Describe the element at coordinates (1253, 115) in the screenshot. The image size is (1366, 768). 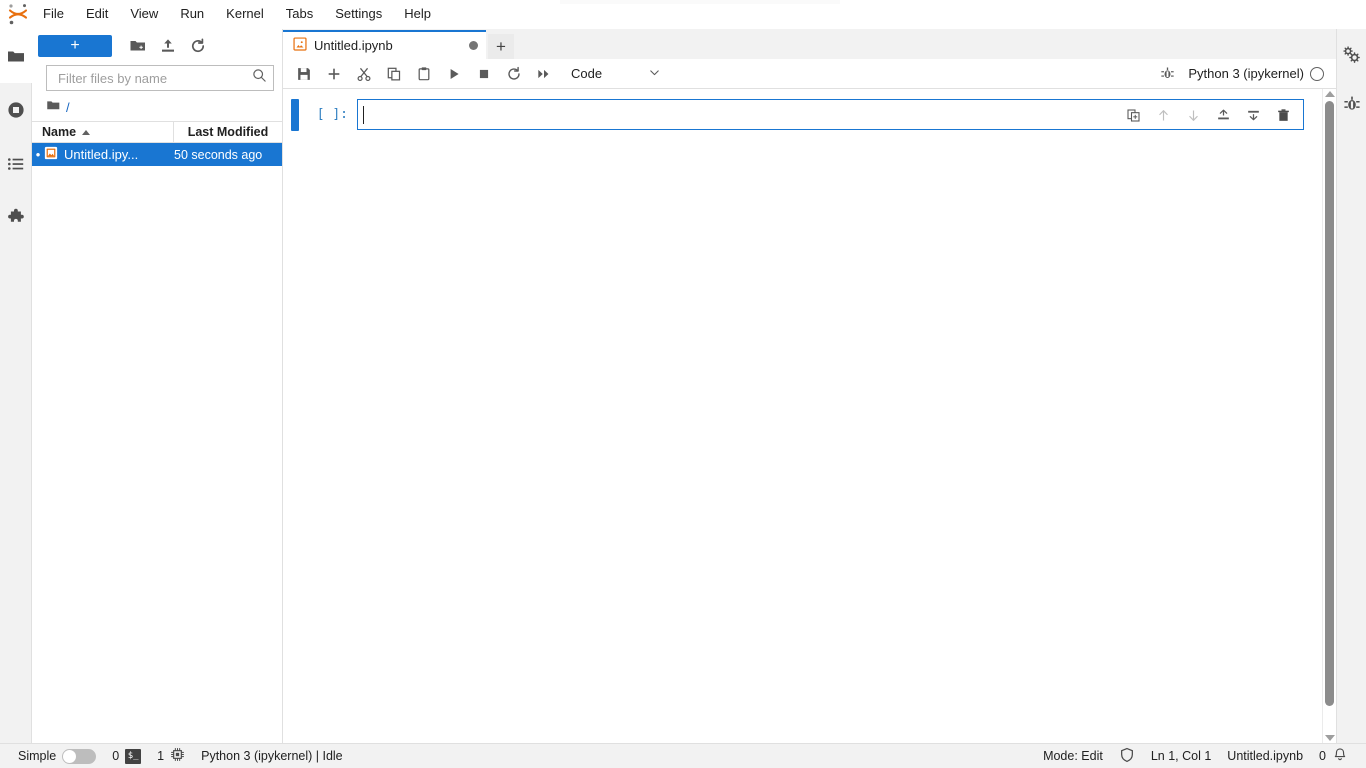
I see `insert-cell-below-icon` at that location.